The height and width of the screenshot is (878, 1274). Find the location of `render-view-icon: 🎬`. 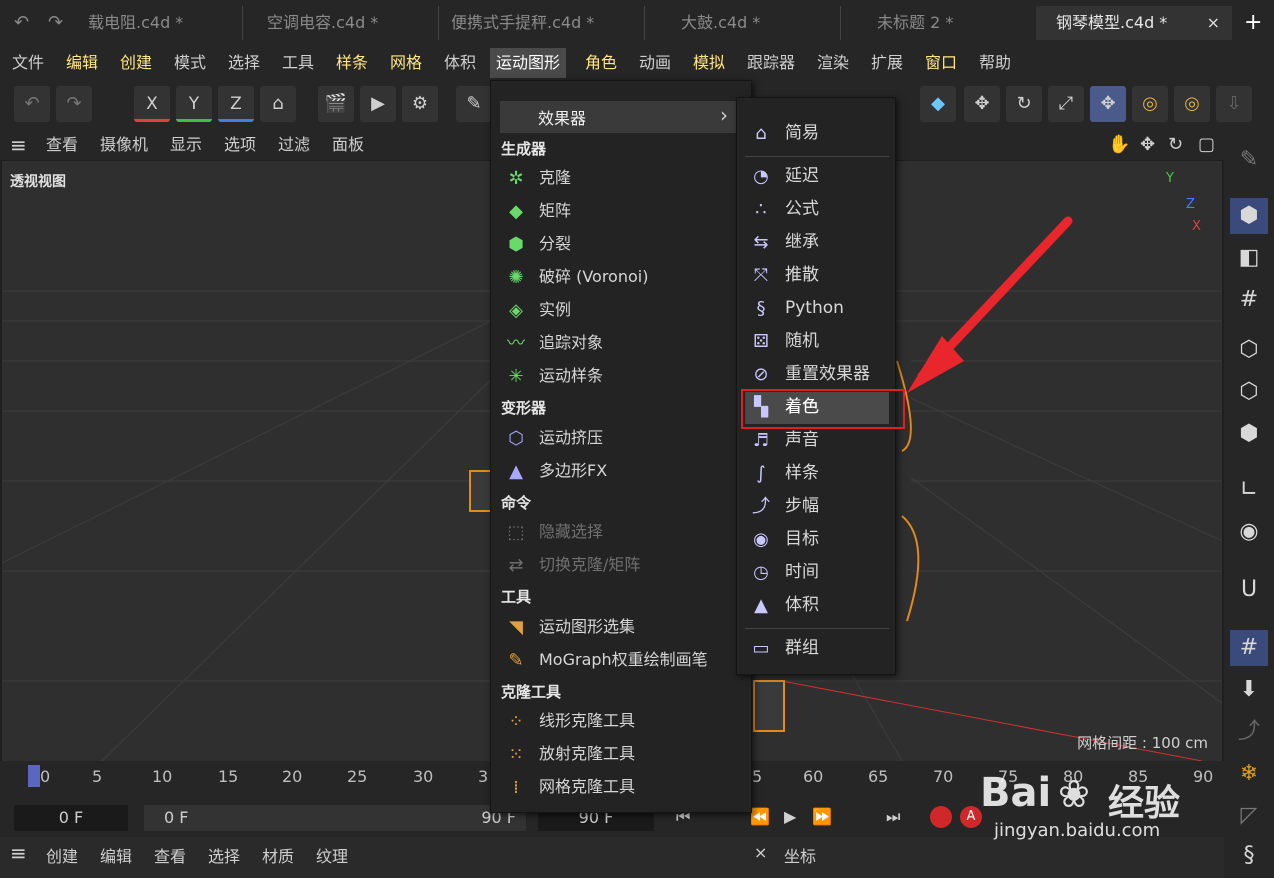

render-view-icon: 🎬 is located at coordinates (336, 104).